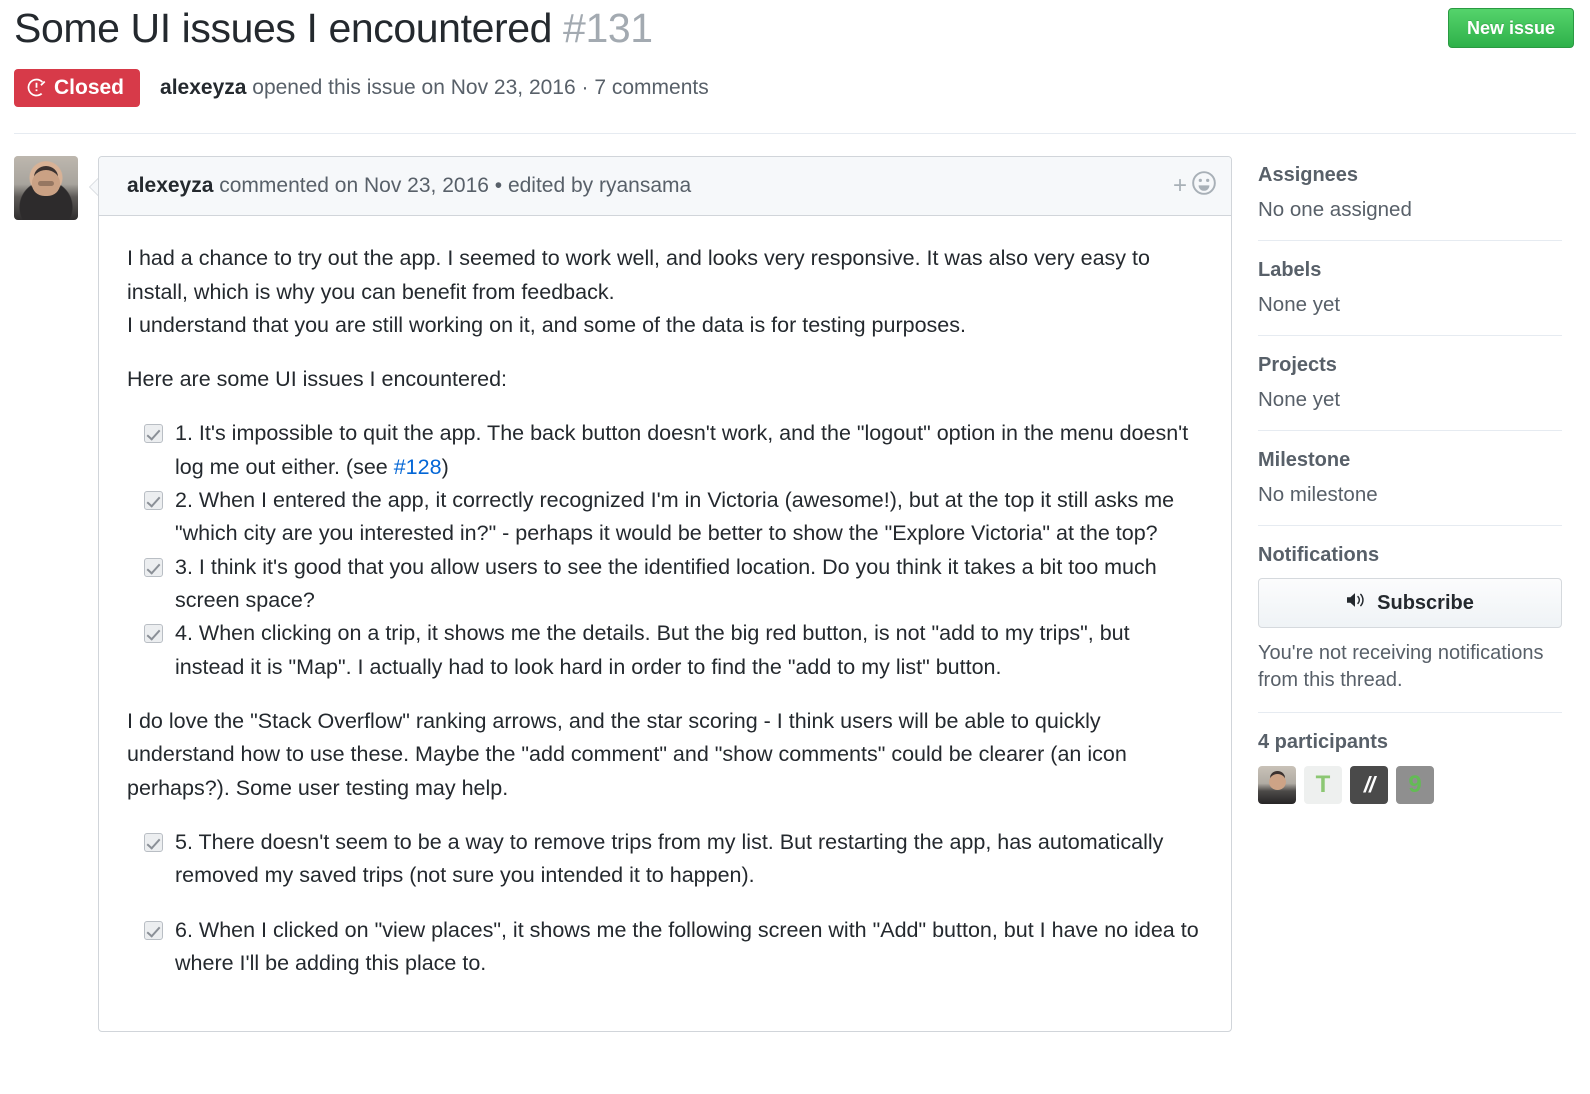 This screenshot has width=1590, height=1094. What do you see at coordinates (1510, 28) in the screenshot?
I see `new-issue-button: New issue` at bounding box center [1510, 28].